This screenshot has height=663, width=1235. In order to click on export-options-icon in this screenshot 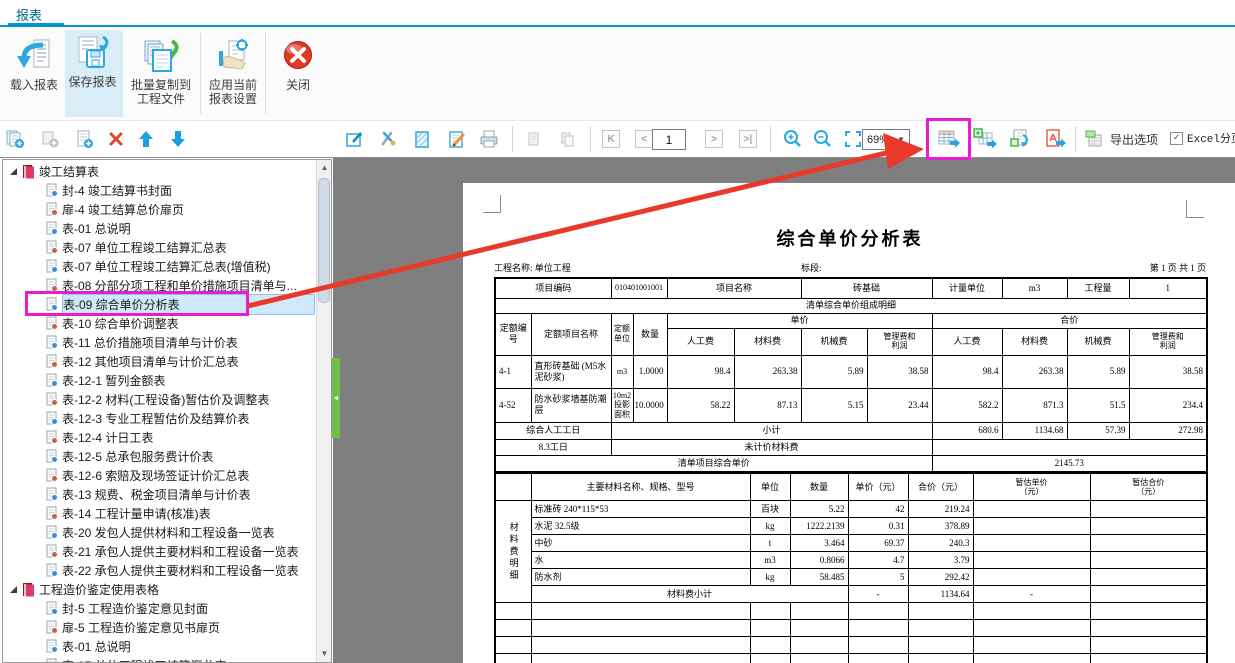, I will do `click(1093, 138)`.